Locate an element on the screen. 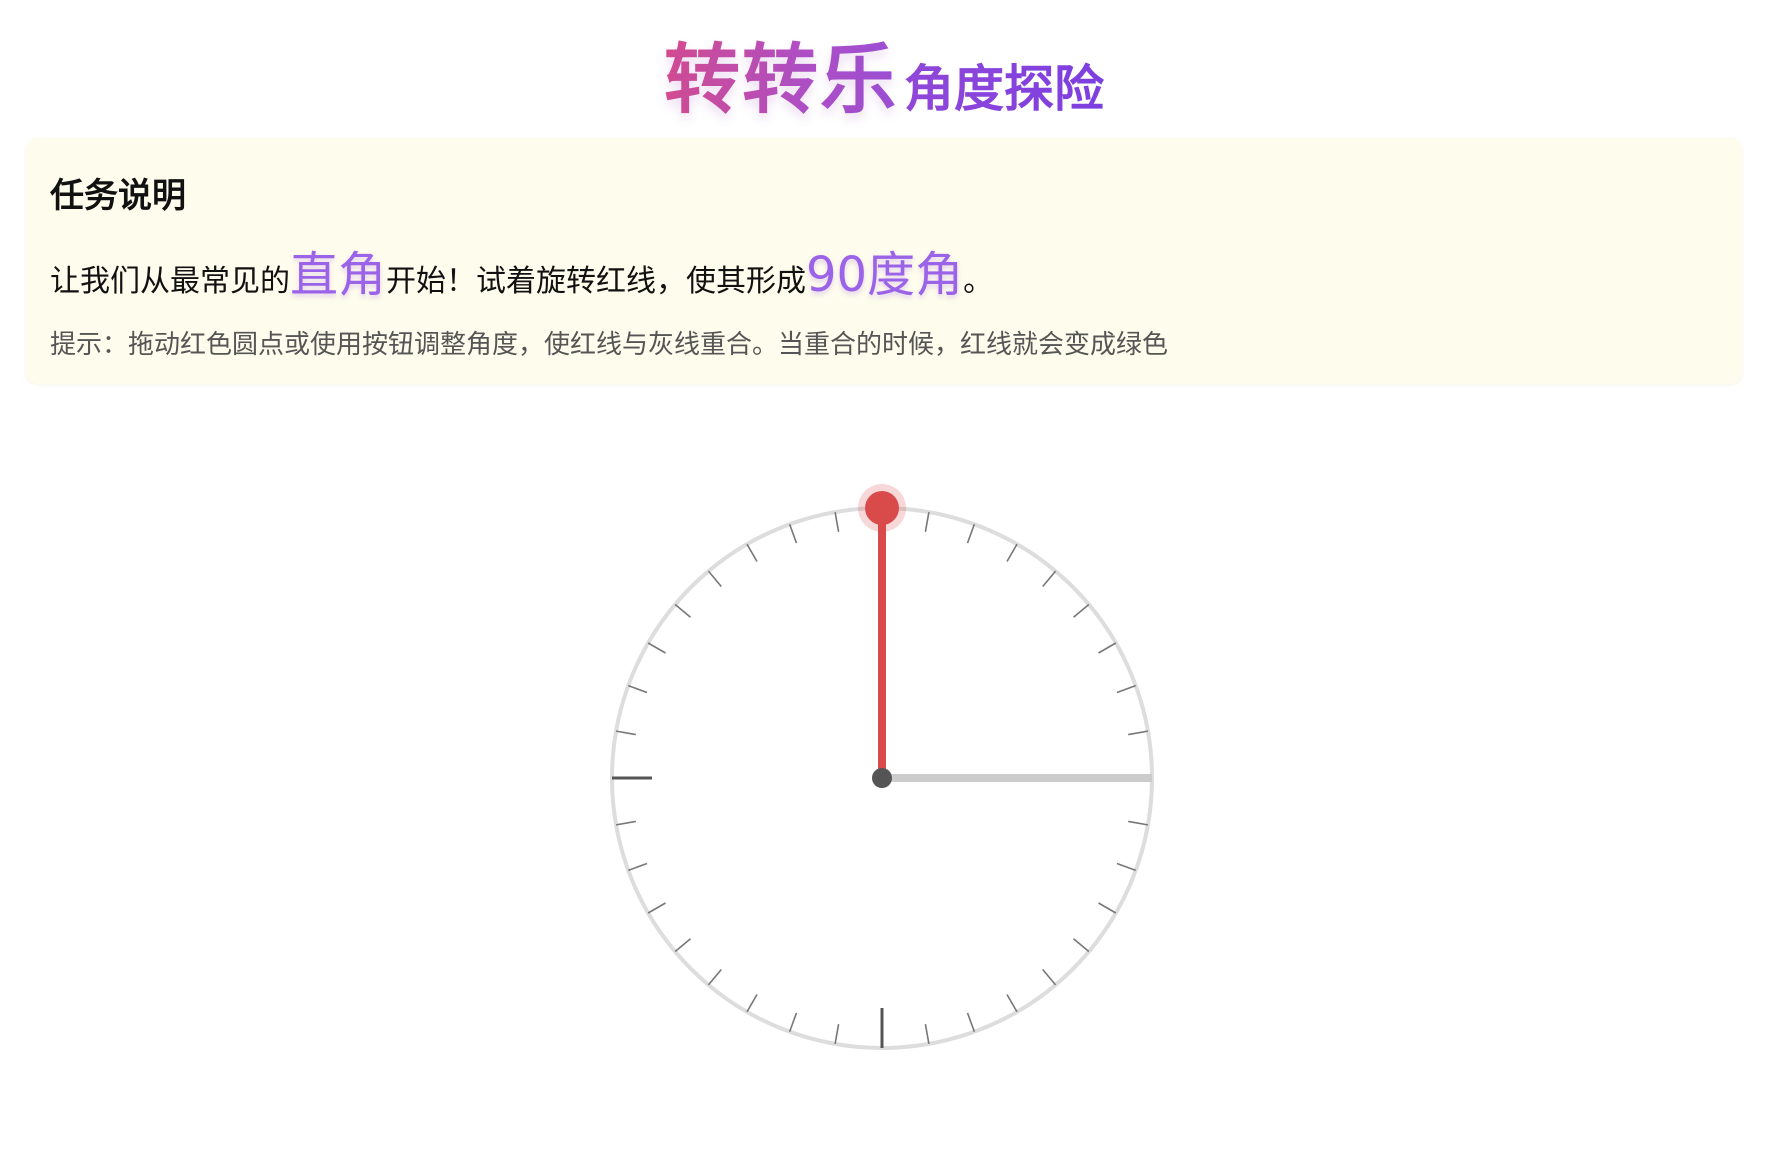 The height and width of the screenshot is (1152, 1768). task-heading: 任务说明 is located at coordinates (118, 196).